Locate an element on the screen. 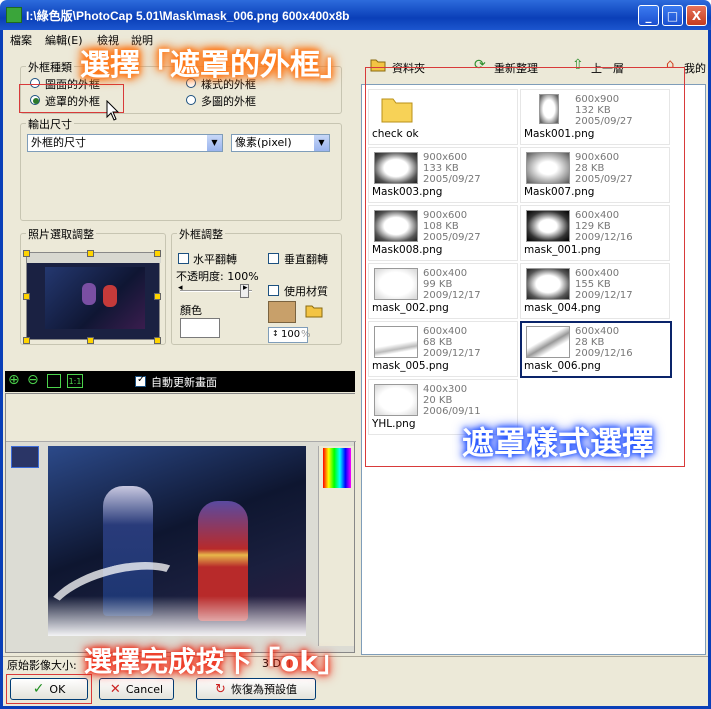  color-label: 顏色 is located at coordinates (191, 310).